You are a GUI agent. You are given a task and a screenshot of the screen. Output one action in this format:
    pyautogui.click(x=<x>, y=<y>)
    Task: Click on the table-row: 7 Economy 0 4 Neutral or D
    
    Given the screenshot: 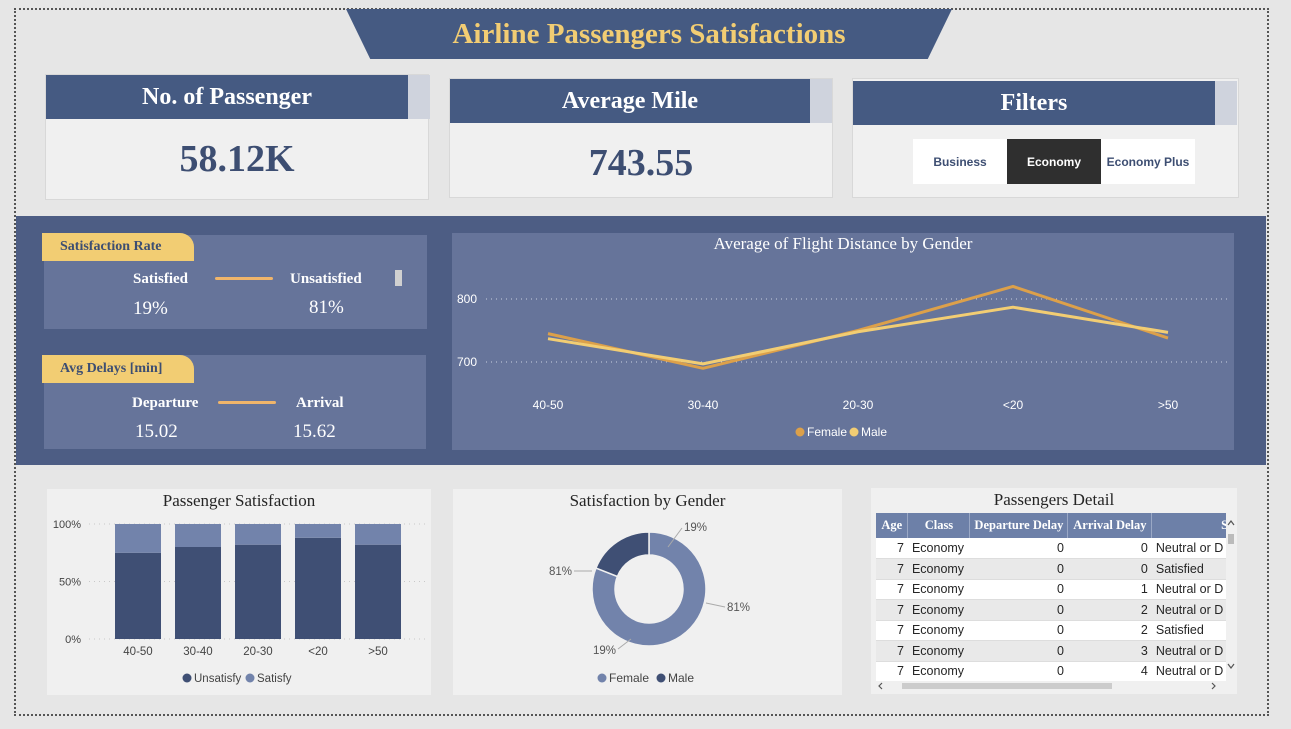 What is the action you would take?
    pyautogui.click(x=1051, y=671)
    